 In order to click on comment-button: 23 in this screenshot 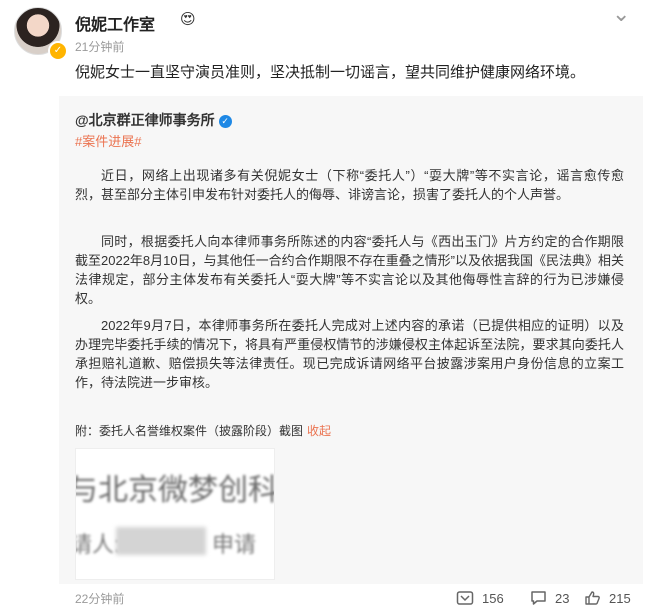, I will do `click(549, 598)`.